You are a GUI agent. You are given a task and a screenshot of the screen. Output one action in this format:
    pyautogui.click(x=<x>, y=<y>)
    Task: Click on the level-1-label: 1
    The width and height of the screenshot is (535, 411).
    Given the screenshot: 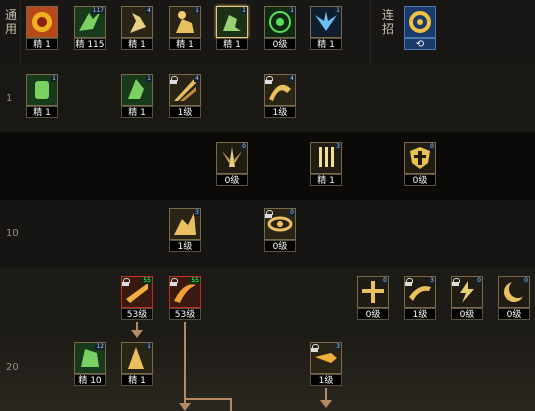 What is the action you would take?
    pyautogui.click(x=9, y=98)
    